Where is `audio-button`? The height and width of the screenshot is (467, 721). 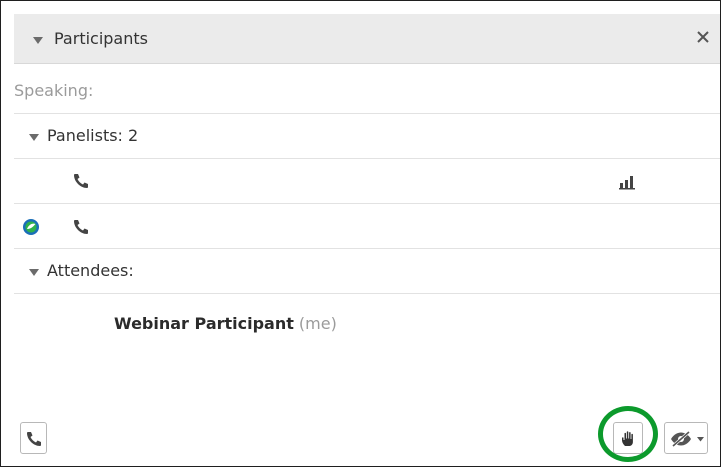 audio-button is located at coordinates (33, 438).